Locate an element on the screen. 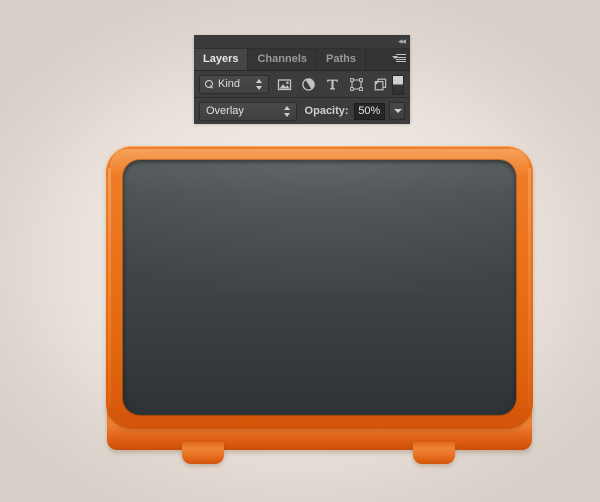 This screenshot has width=600, height=502. smart-object-filter-icon is located at coordinates (380, 84).